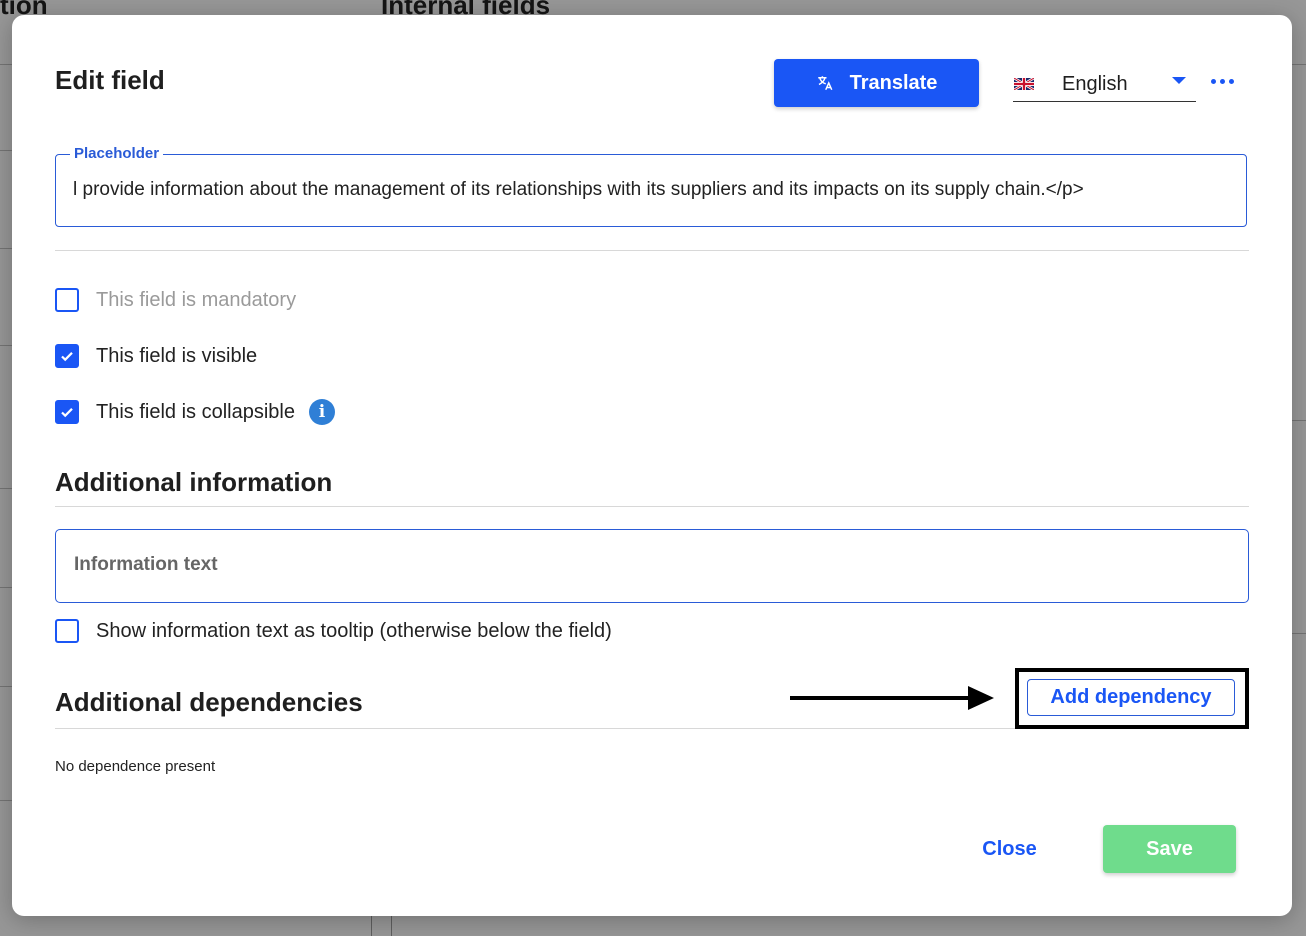 This screenshot has width=1306, height=936. I want to click on translate-button: Translate, so click(876, 83).